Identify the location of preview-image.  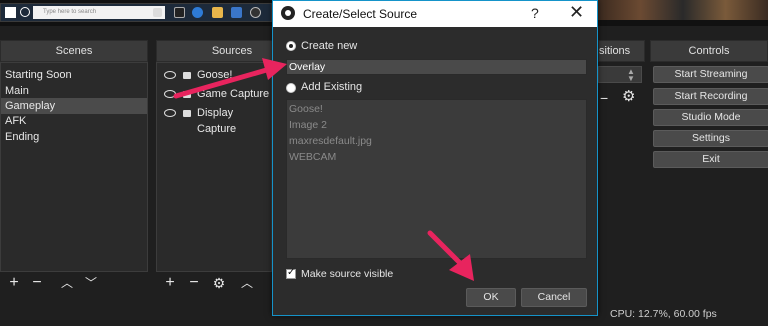
(683, 10).